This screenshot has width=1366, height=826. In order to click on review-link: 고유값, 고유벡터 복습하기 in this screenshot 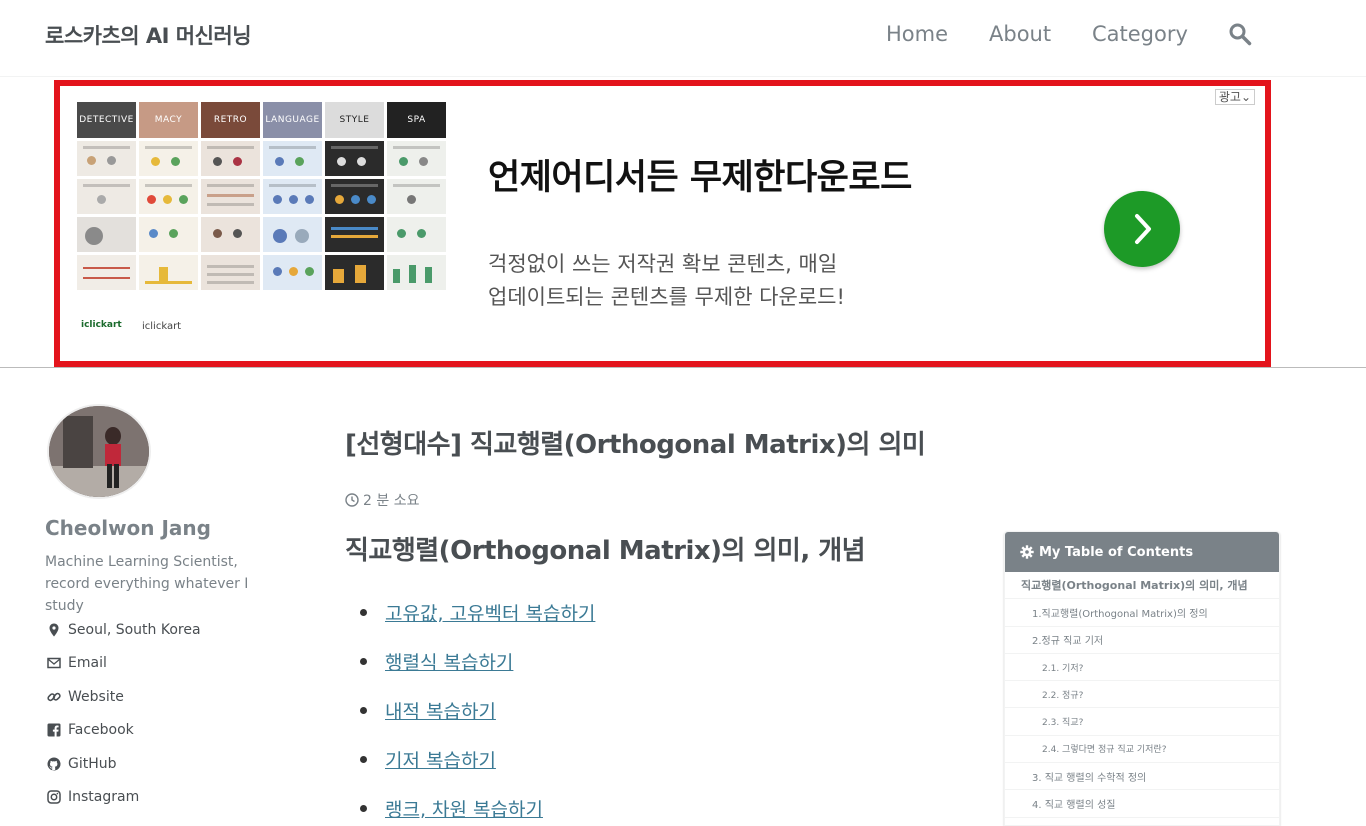, I will do `click(490, 612)`.